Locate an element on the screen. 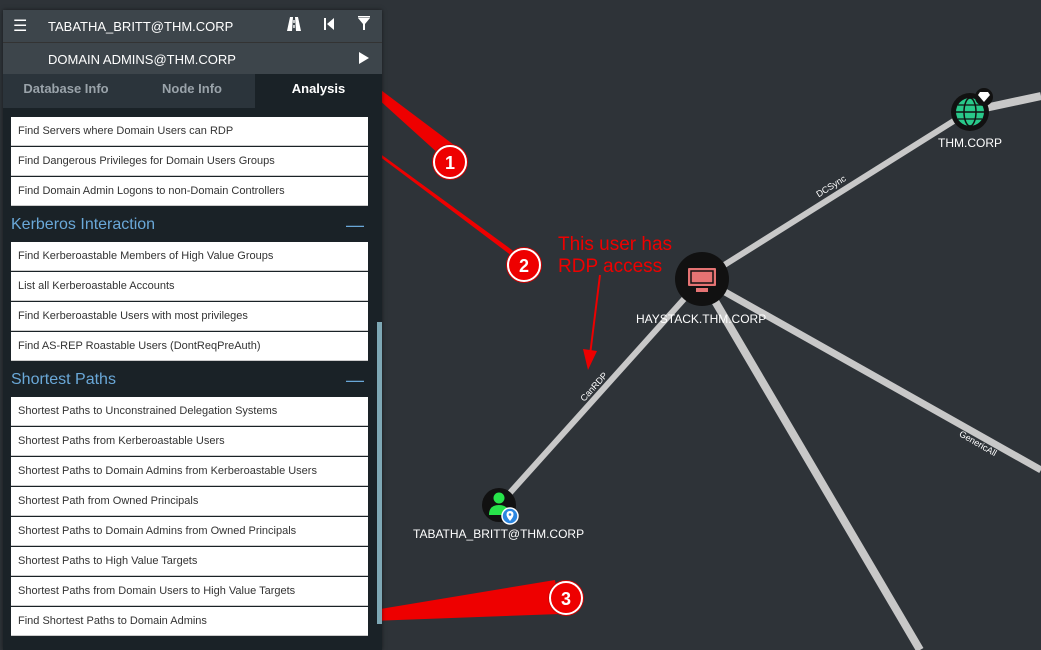 Image resolution: width=1041 pixels, height=650 pixels. scrollbar is located at coordinates (379, 473).